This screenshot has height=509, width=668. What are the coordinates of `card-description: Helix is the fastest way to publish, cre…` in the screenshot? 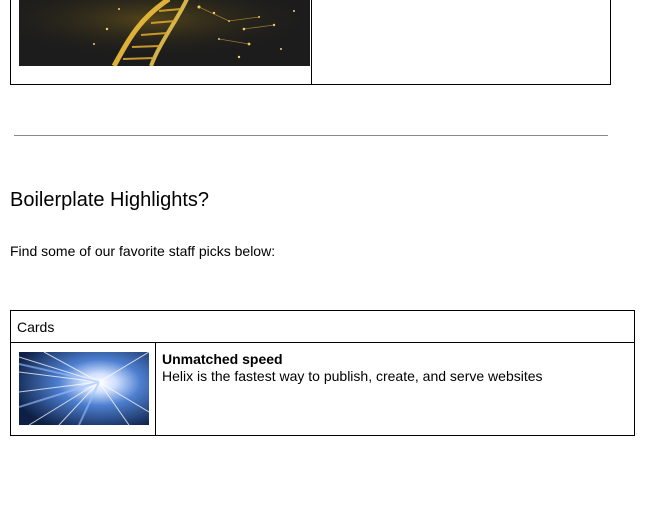 It's located at (352, 376).